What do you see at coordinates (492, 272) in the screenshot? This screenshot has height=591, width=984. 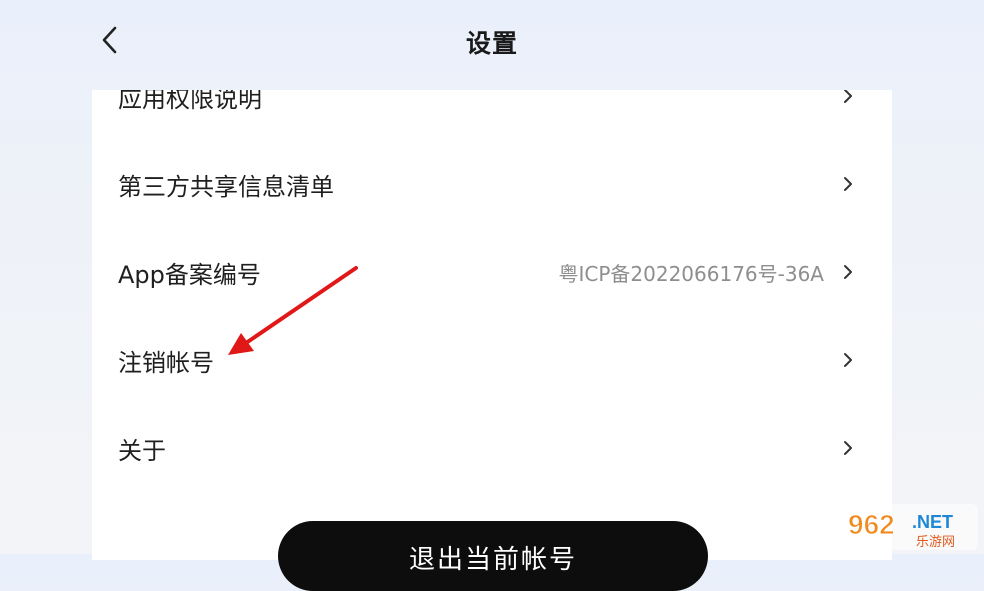 I see `settings-item-app-filing-number: App备案编号 粤ICP备2022066176号-36A` at bounding box center [492, 272].